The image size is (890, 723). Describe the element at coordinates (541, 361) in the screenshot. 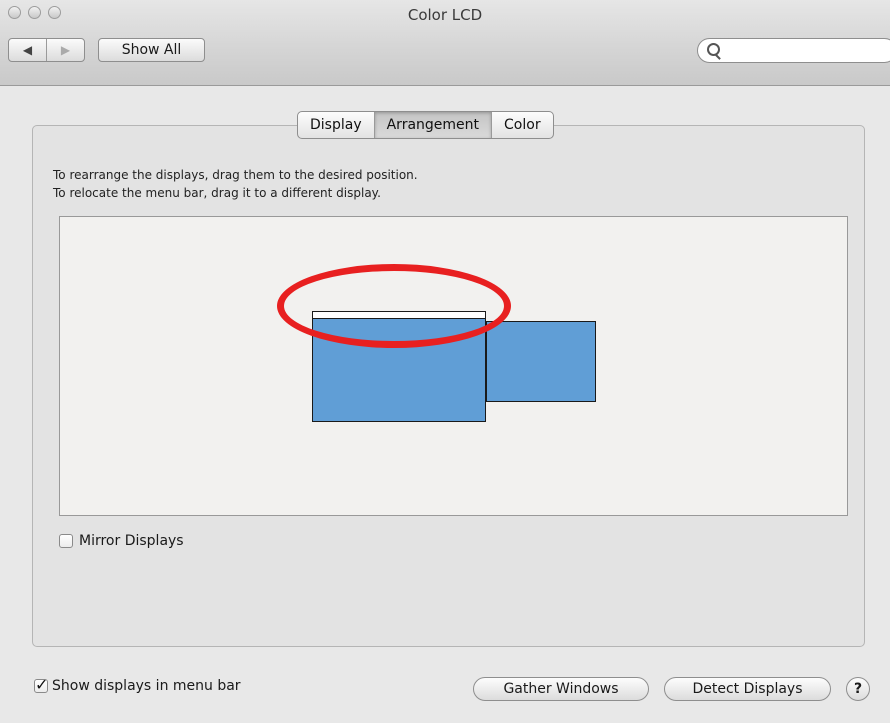

I see `secondary-display` at that location.